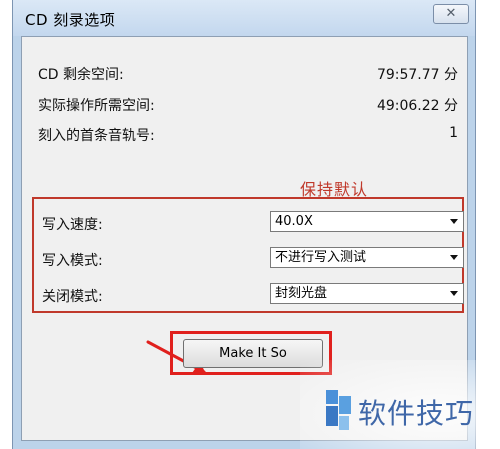  What do you see at coordinates (96, 106) in the screenshot?
I see `required-space-label: 实际操作所需空间:` at bounding box center [96, 106].